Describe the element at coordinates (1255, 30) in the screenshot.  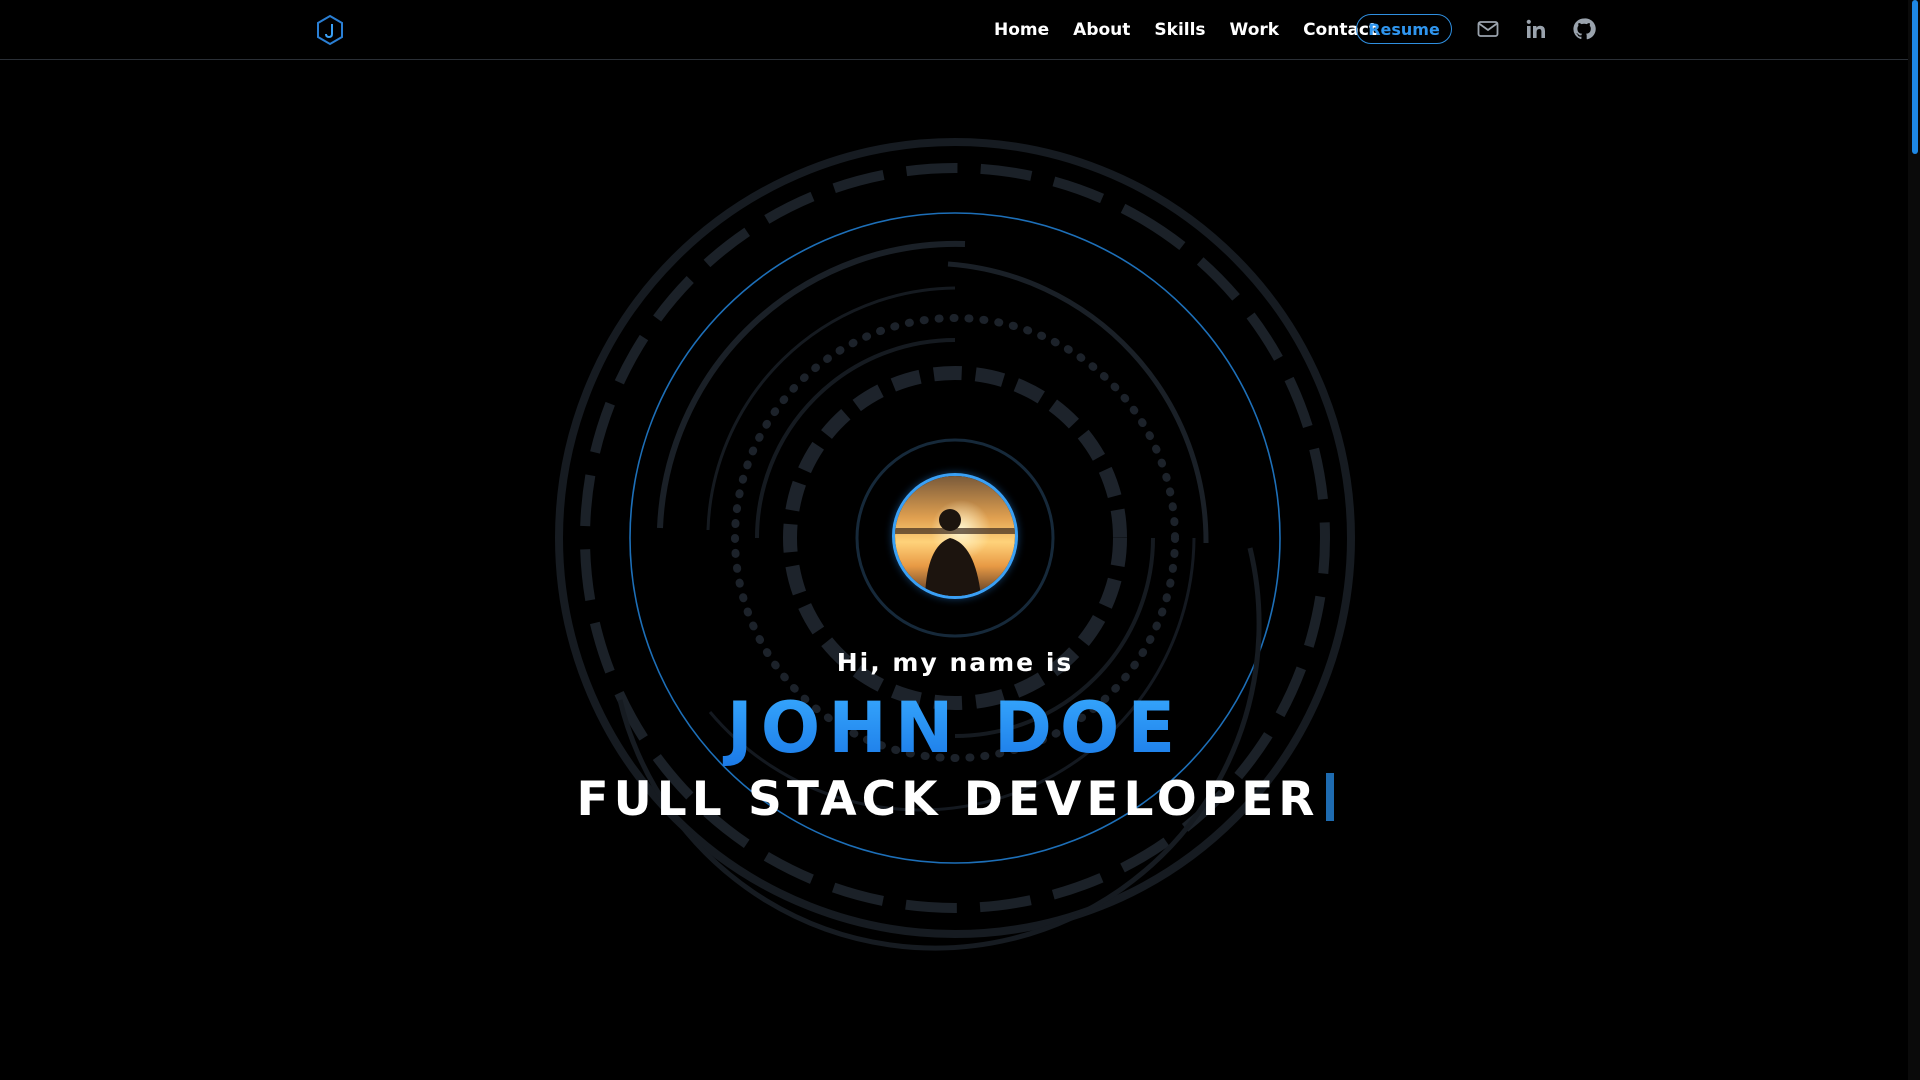
I see `nav-work-link: Work` at that location.